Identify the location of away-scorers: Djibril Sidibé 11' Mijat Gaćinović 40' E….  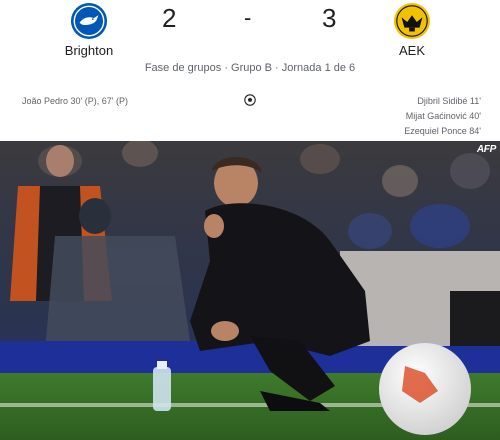
(442, 116).